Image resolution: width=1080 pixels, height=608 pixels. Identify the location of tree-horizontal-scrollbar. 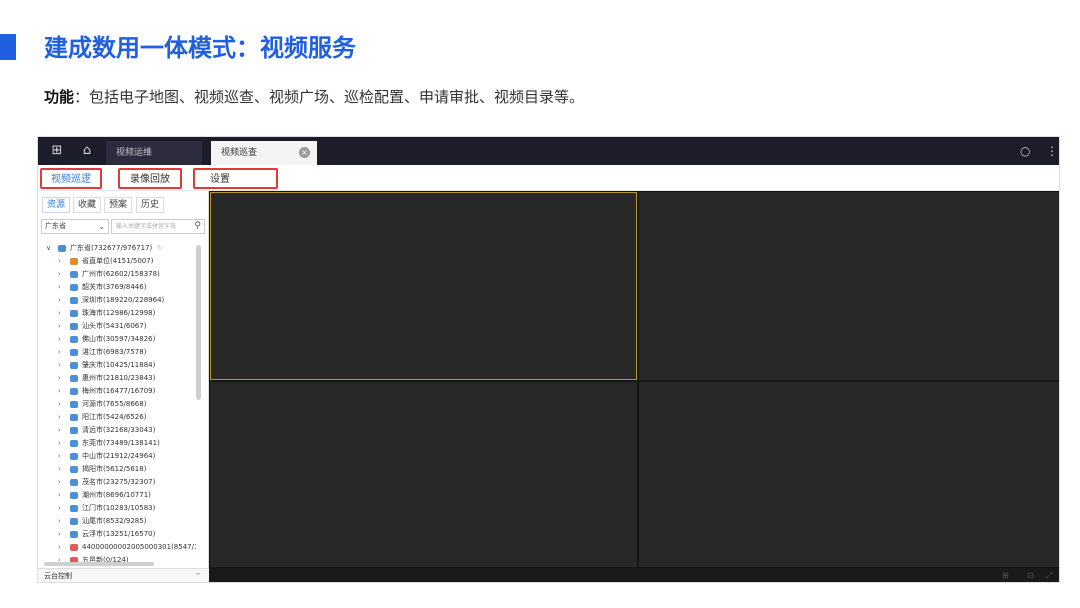
(99, 564).